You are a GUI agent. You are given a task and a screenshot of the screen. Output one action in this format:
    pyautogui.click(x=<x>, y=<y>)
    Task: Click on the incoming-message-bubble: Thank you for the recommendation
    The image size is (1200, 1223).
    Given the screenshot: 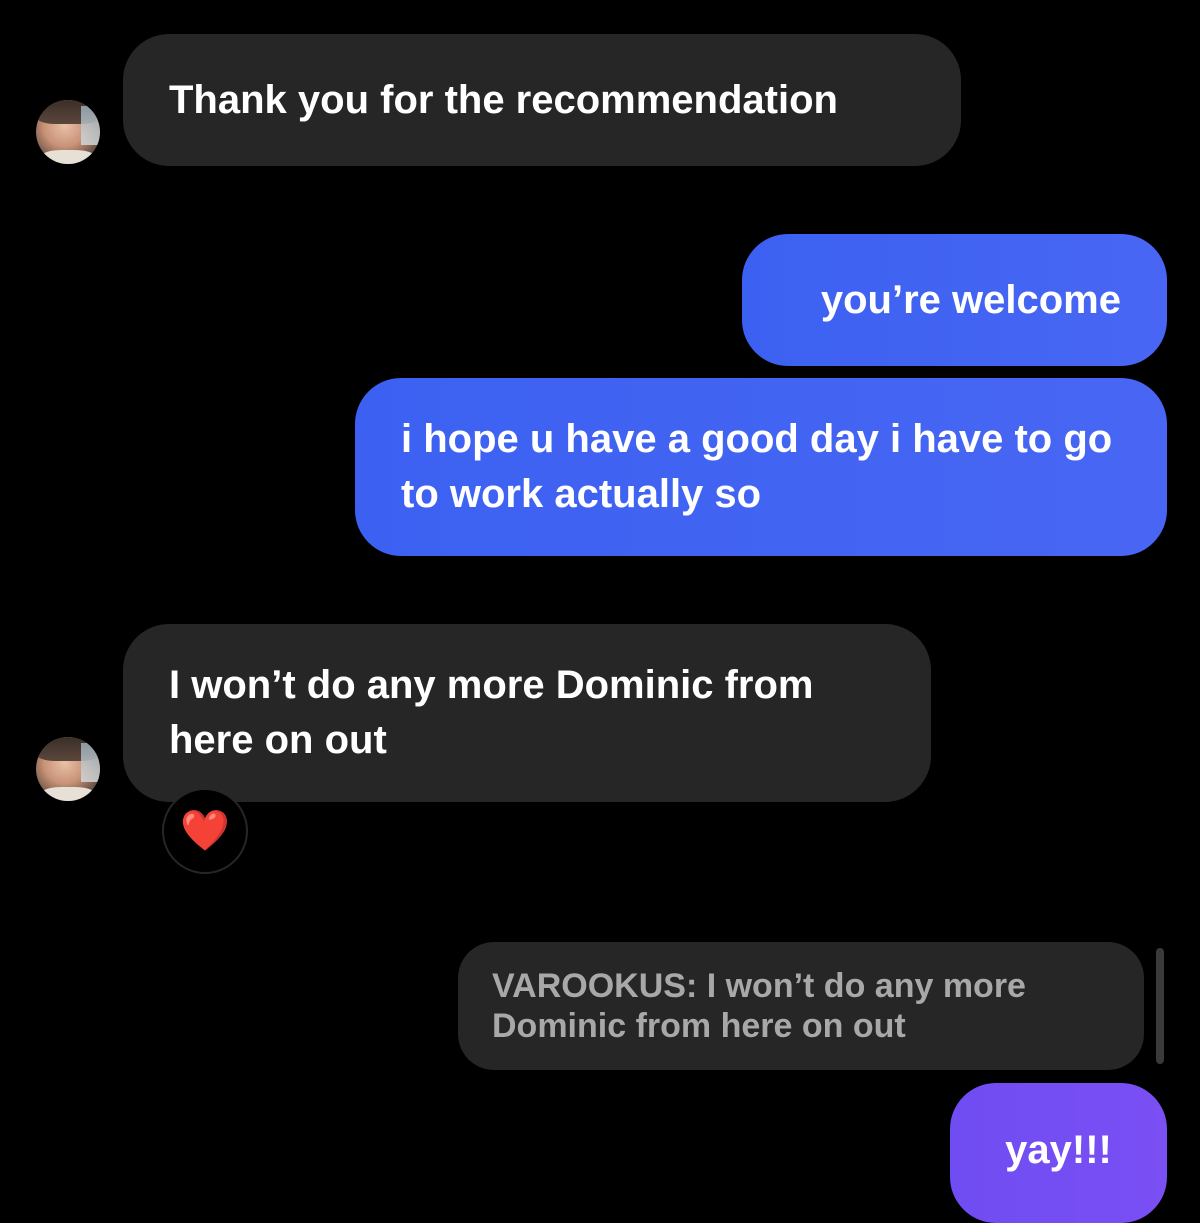 What is the action you would take?
    pyautogui.click(x=542, y=100)
    